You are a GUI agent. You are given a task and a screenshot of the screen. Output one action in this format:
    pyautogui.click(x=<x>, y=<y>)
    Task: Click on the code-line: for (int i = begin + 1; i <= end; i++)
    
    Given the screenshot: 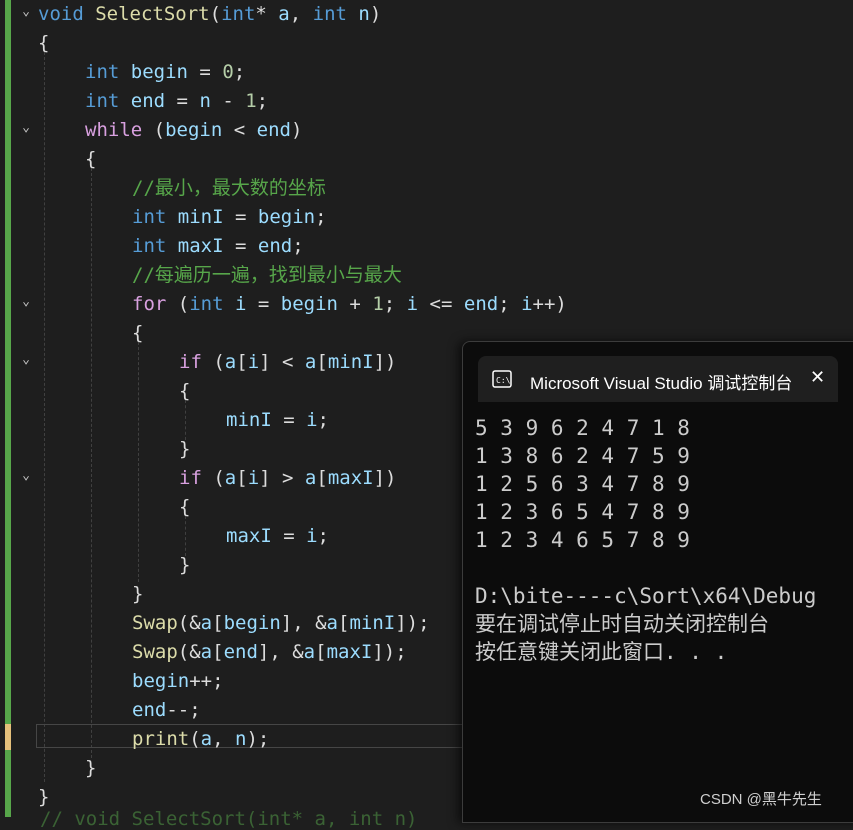 What is the action you would take?
    pyautogui.click(x=349, y=304)
    